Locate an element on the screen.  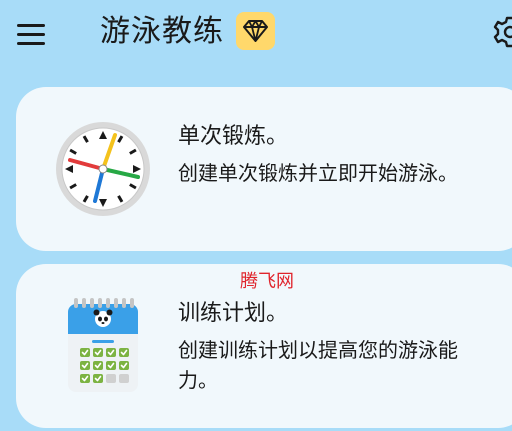
diamond-icon is located at coordinates (255, 31).